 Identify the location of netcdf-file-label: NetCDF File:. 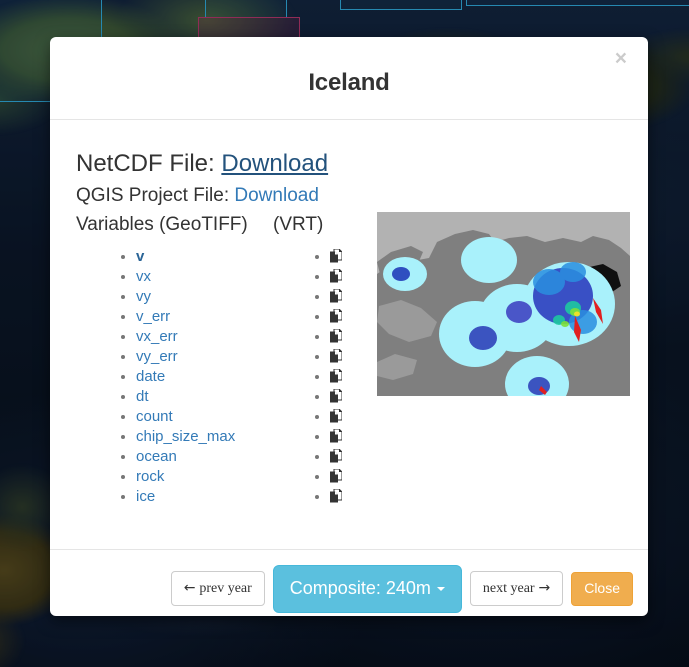
(145, 163).